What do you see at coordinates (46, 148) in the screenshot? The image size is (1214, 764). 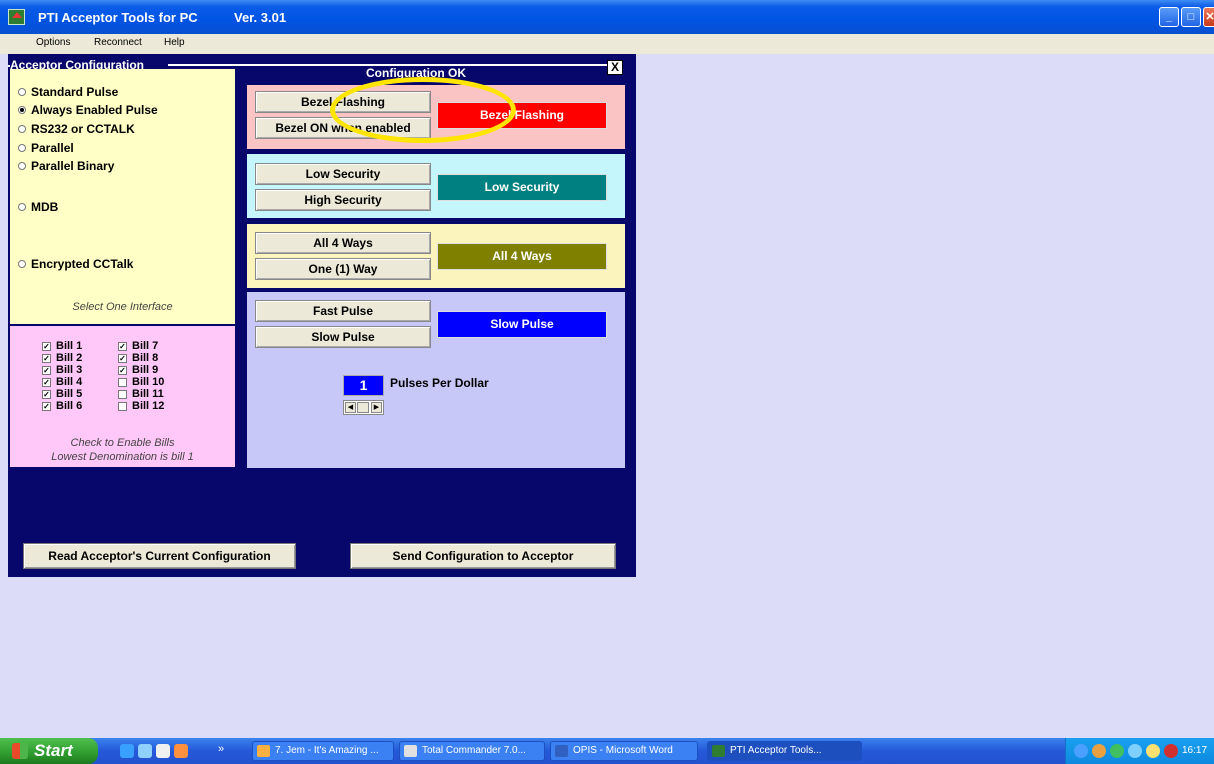 I see `radio-parallel: Parallel` at bounding box center [46, 148].